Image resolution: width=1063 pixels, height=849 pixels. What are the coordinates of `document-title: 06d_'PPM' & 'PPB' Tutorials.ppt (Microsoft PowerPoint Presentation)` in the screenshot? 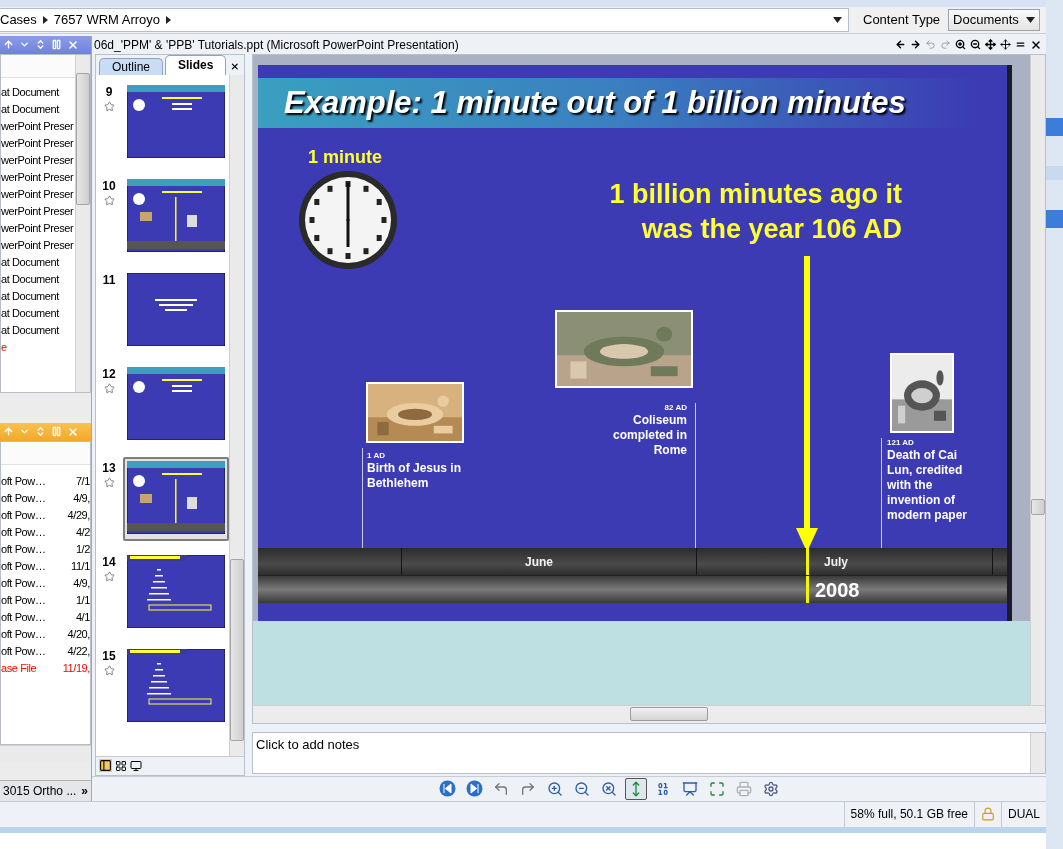 It's located at (276, 44).